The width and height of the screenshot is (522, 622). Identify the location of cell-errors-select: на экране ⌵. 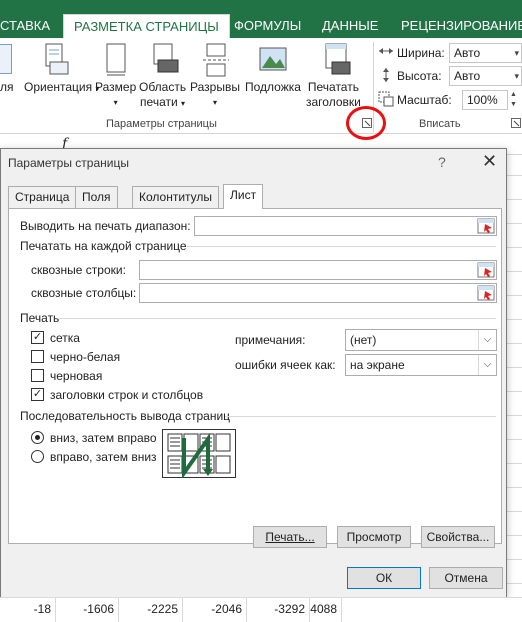
(421, 365).